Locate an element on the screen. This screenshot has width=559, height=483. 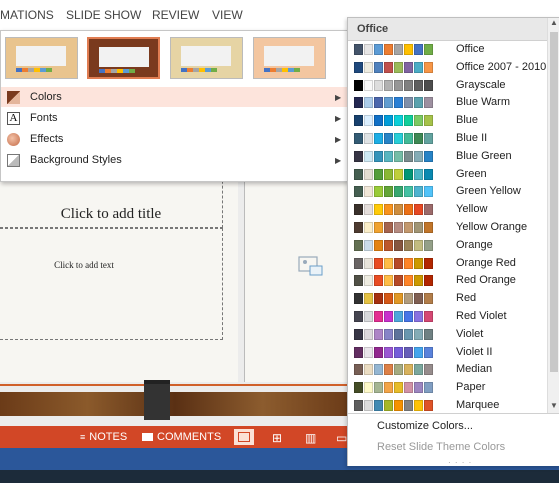
normal-view-icon is located at coordinates (244, 437).